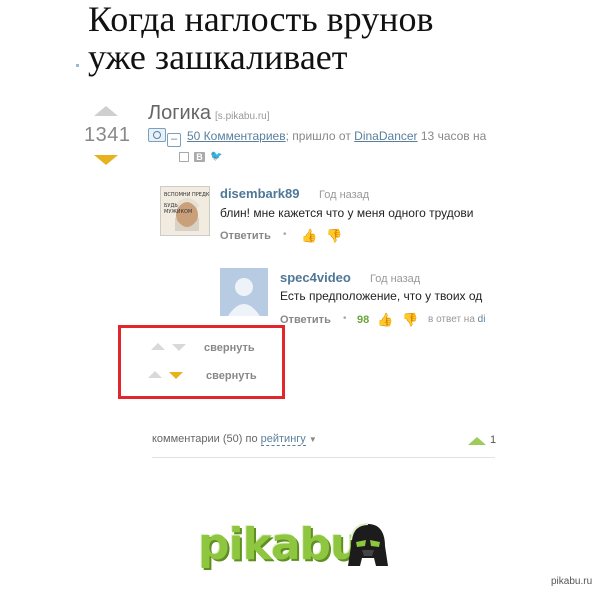  Describe the element at coordinates (106, 160) in the screenshot. I see `post-downvote-icon` at that location.